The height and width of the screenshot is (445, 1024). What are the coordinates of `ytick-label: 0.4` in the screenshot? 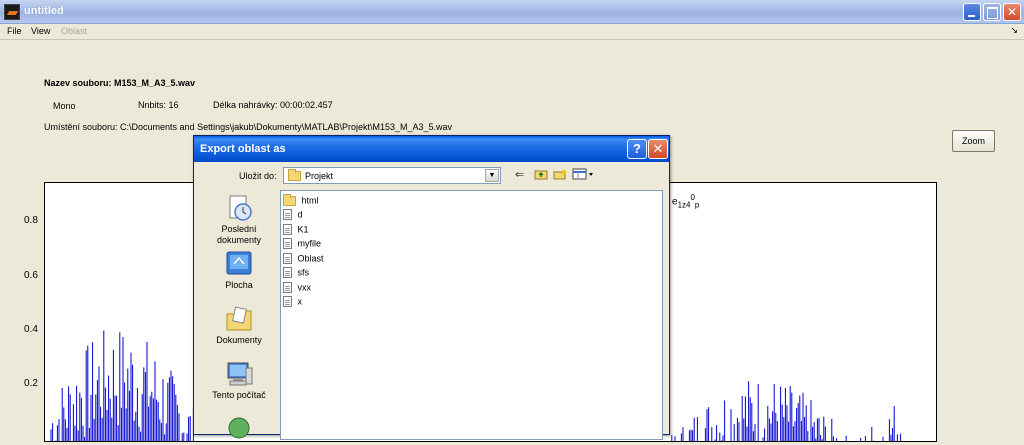 It's located at (31, 329).